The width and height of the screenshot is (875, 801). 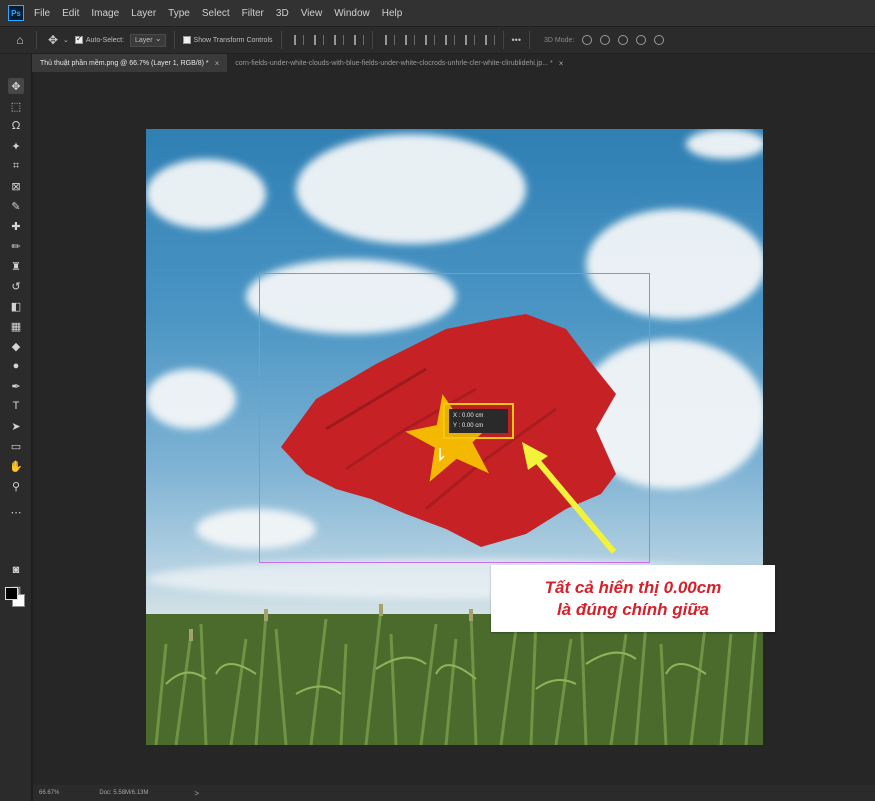 I want to click on menu-file: File, so click(x=42, y=13).